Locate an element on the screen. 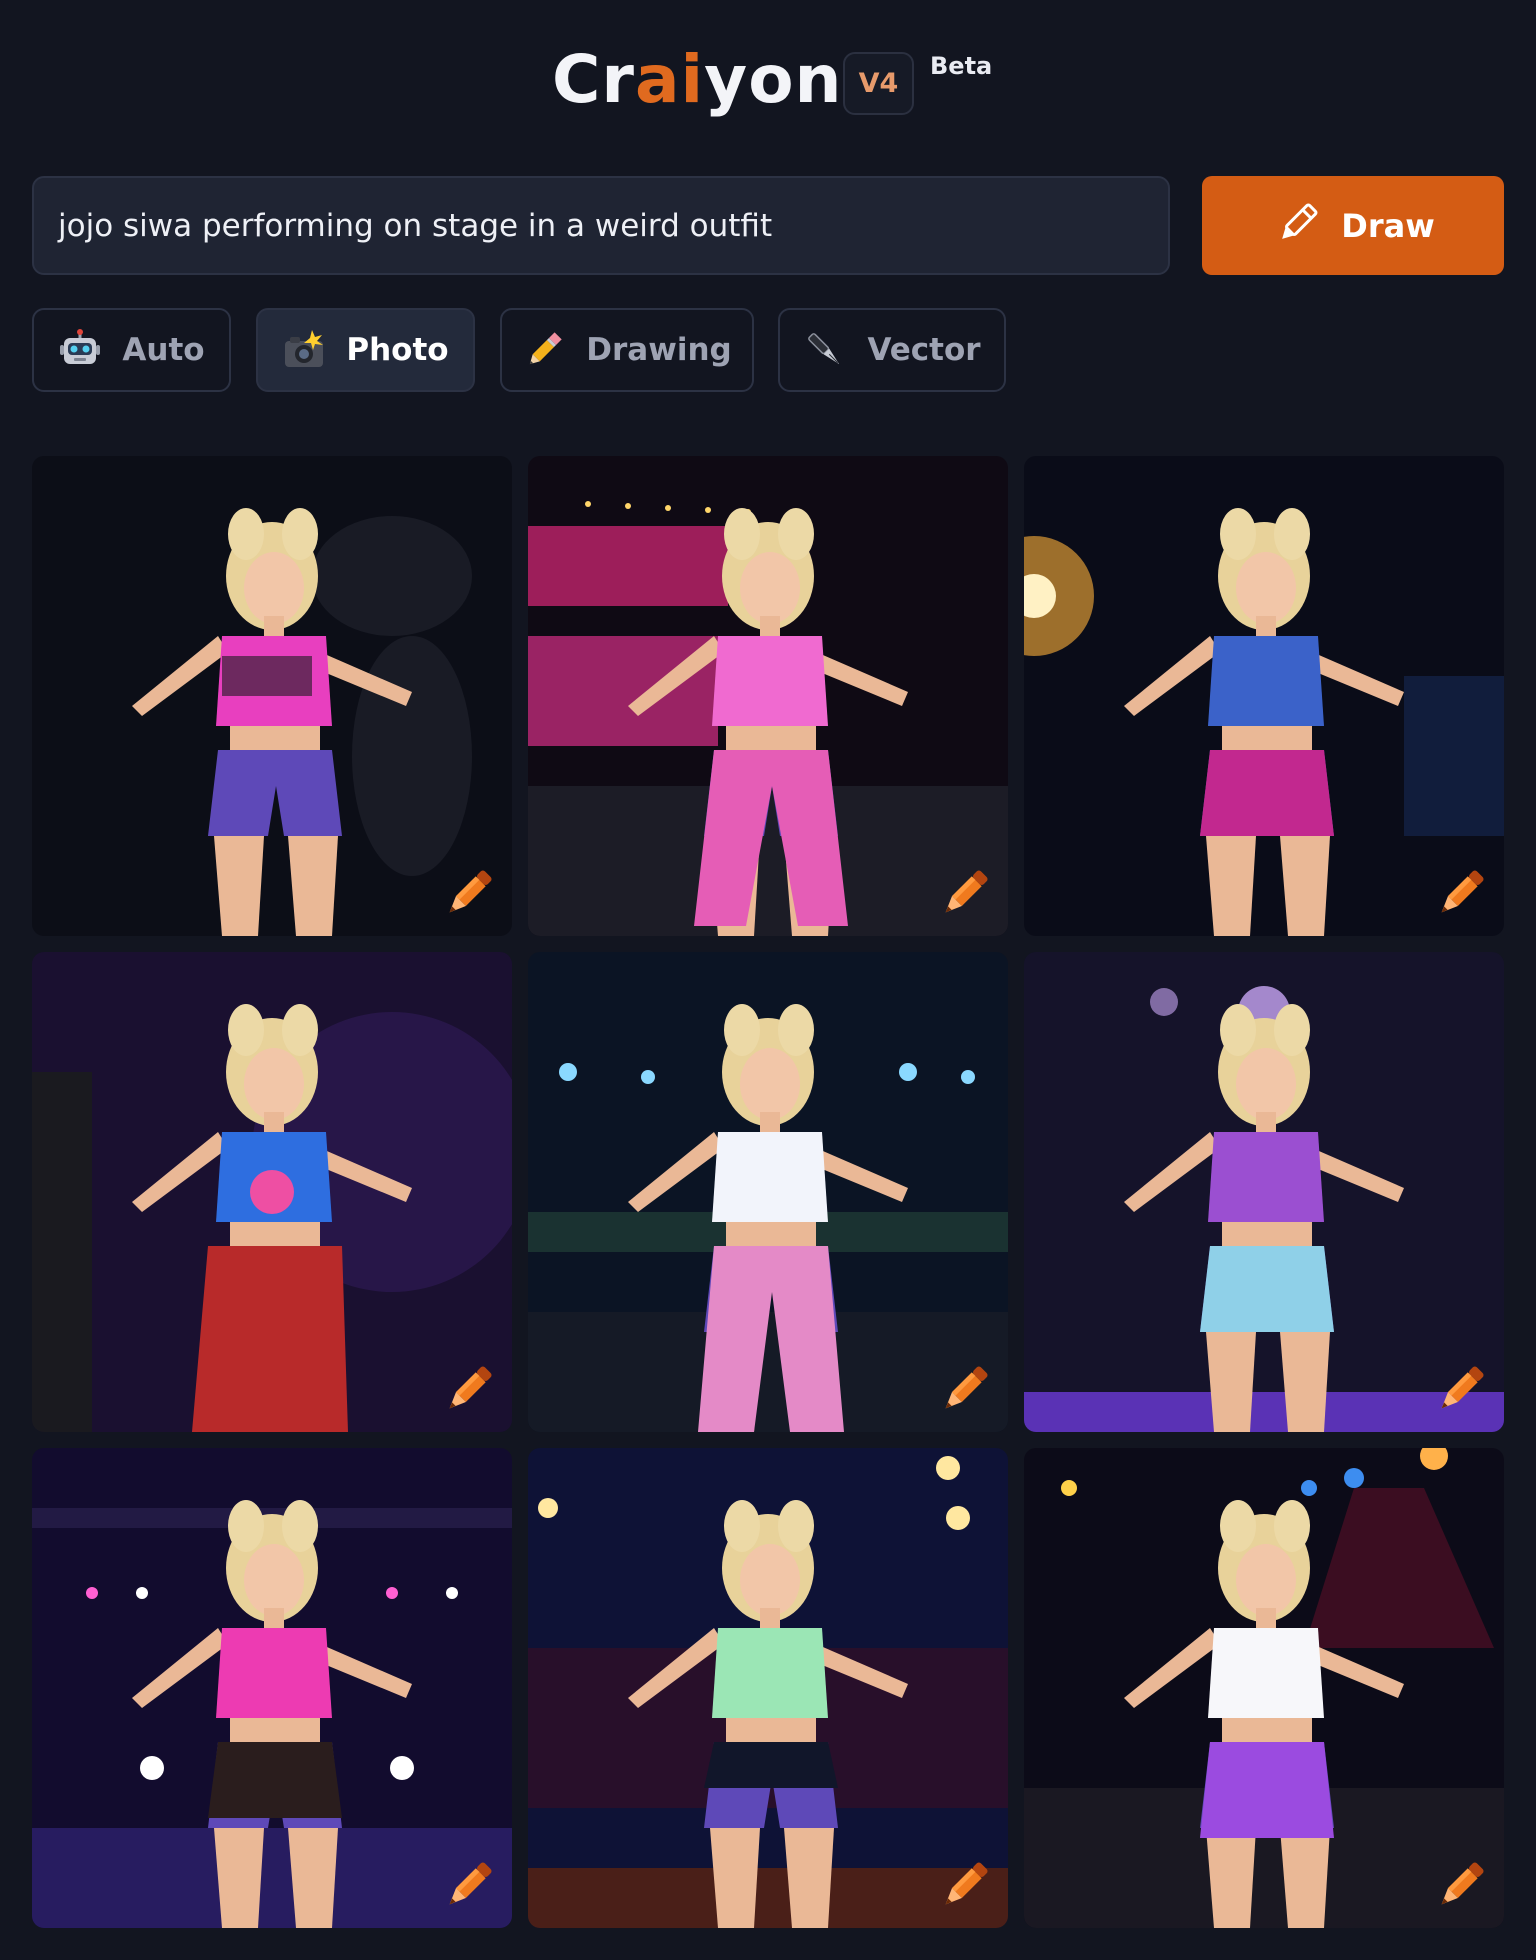 Image resolution: width=1536 pixels, height=1960 pixels. header: Craiyon V4 Beta is located at coordinates (768, 75).